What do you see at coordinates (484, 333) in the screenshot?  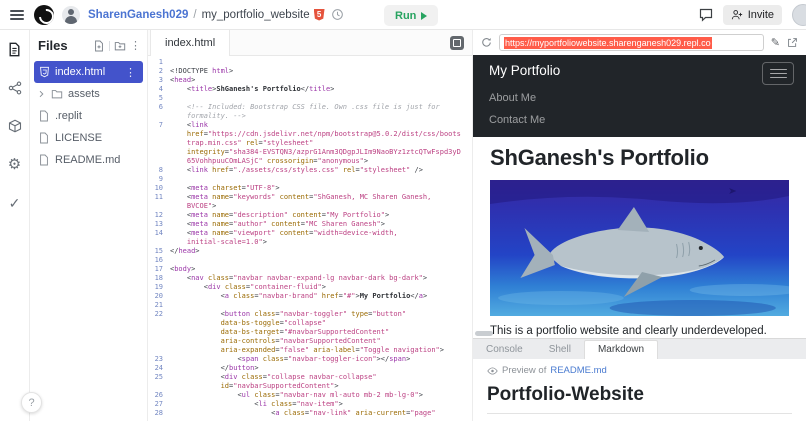 I see `scrollbar-thumb` at bounding box center [484, 333].